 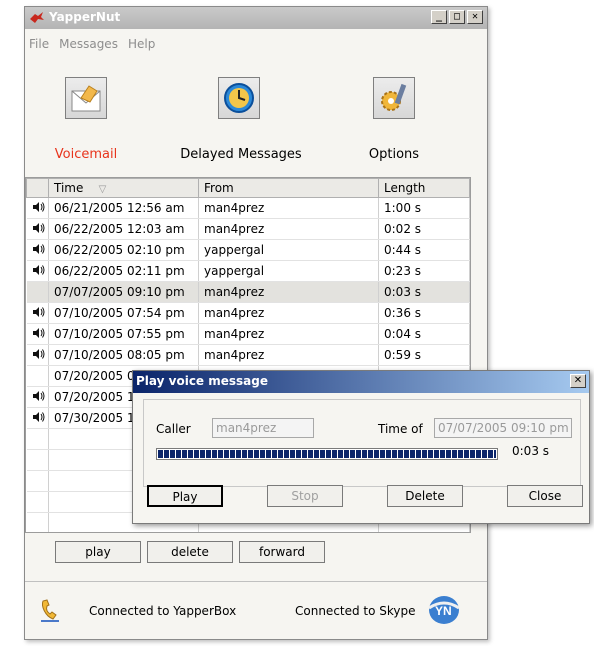 I want to click on table-row: 06/22/2005 02:11 pm yappergal 0:23 s, so click(x=248, y=271).